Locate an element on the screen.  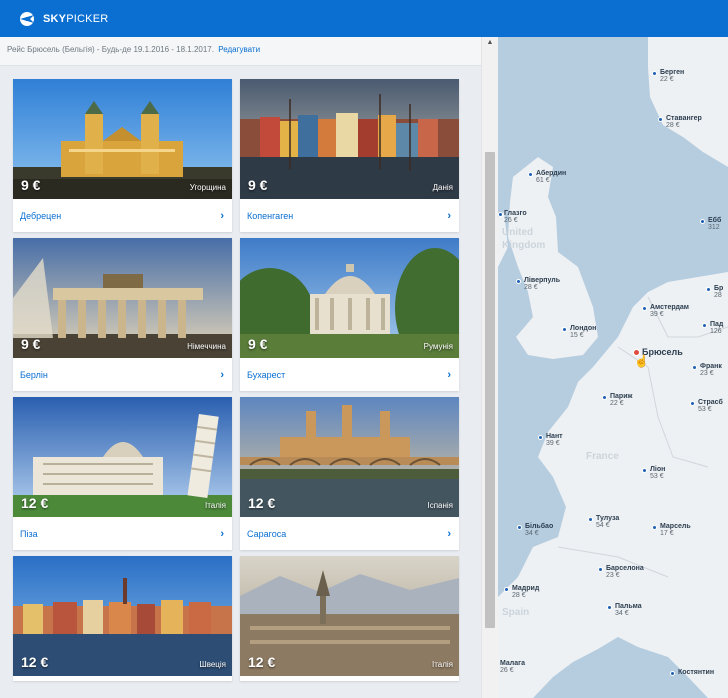
top-navbar: SKYPICKER is located at coordinates (364, 18).